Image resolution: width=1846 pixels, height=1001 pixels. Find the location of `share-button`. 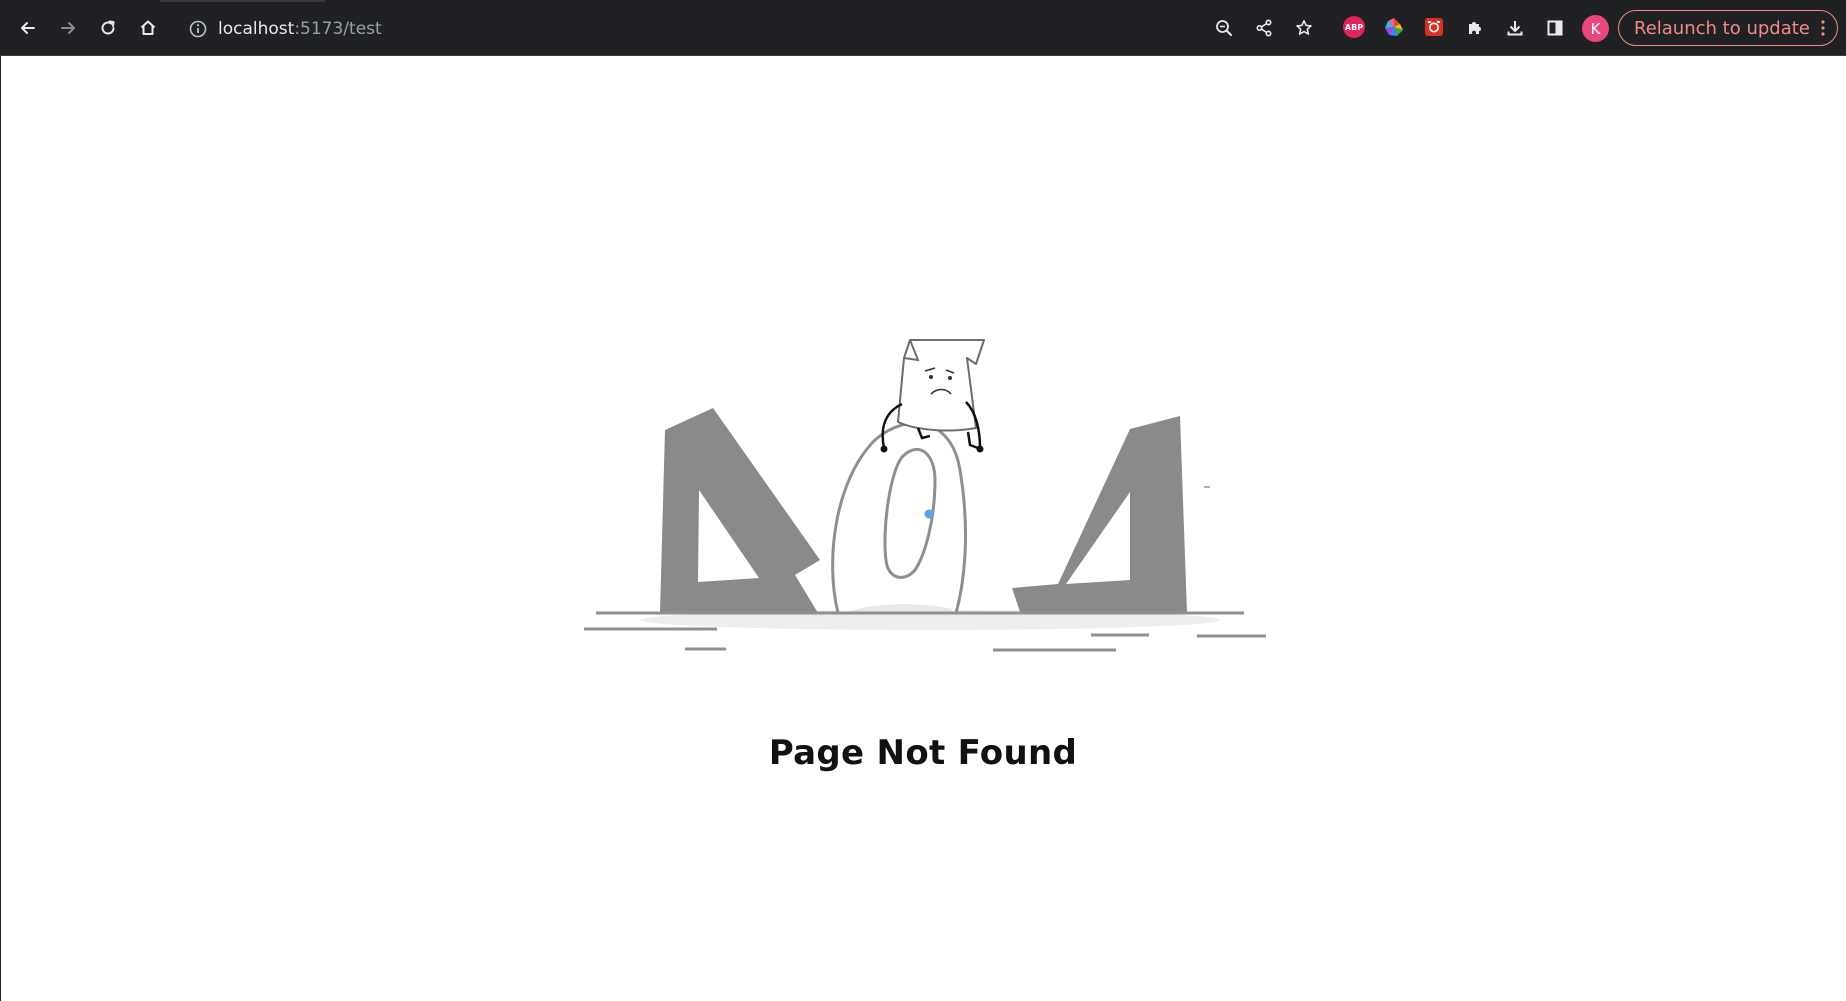

share-button is located at coordinates (1264, 28).